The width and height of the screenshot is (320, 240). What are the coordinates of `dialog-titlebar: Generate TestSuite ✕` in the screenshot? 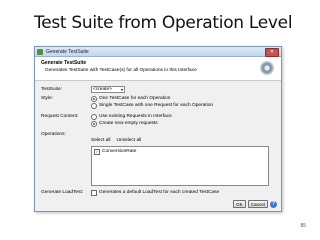 It's located at (158, 52).